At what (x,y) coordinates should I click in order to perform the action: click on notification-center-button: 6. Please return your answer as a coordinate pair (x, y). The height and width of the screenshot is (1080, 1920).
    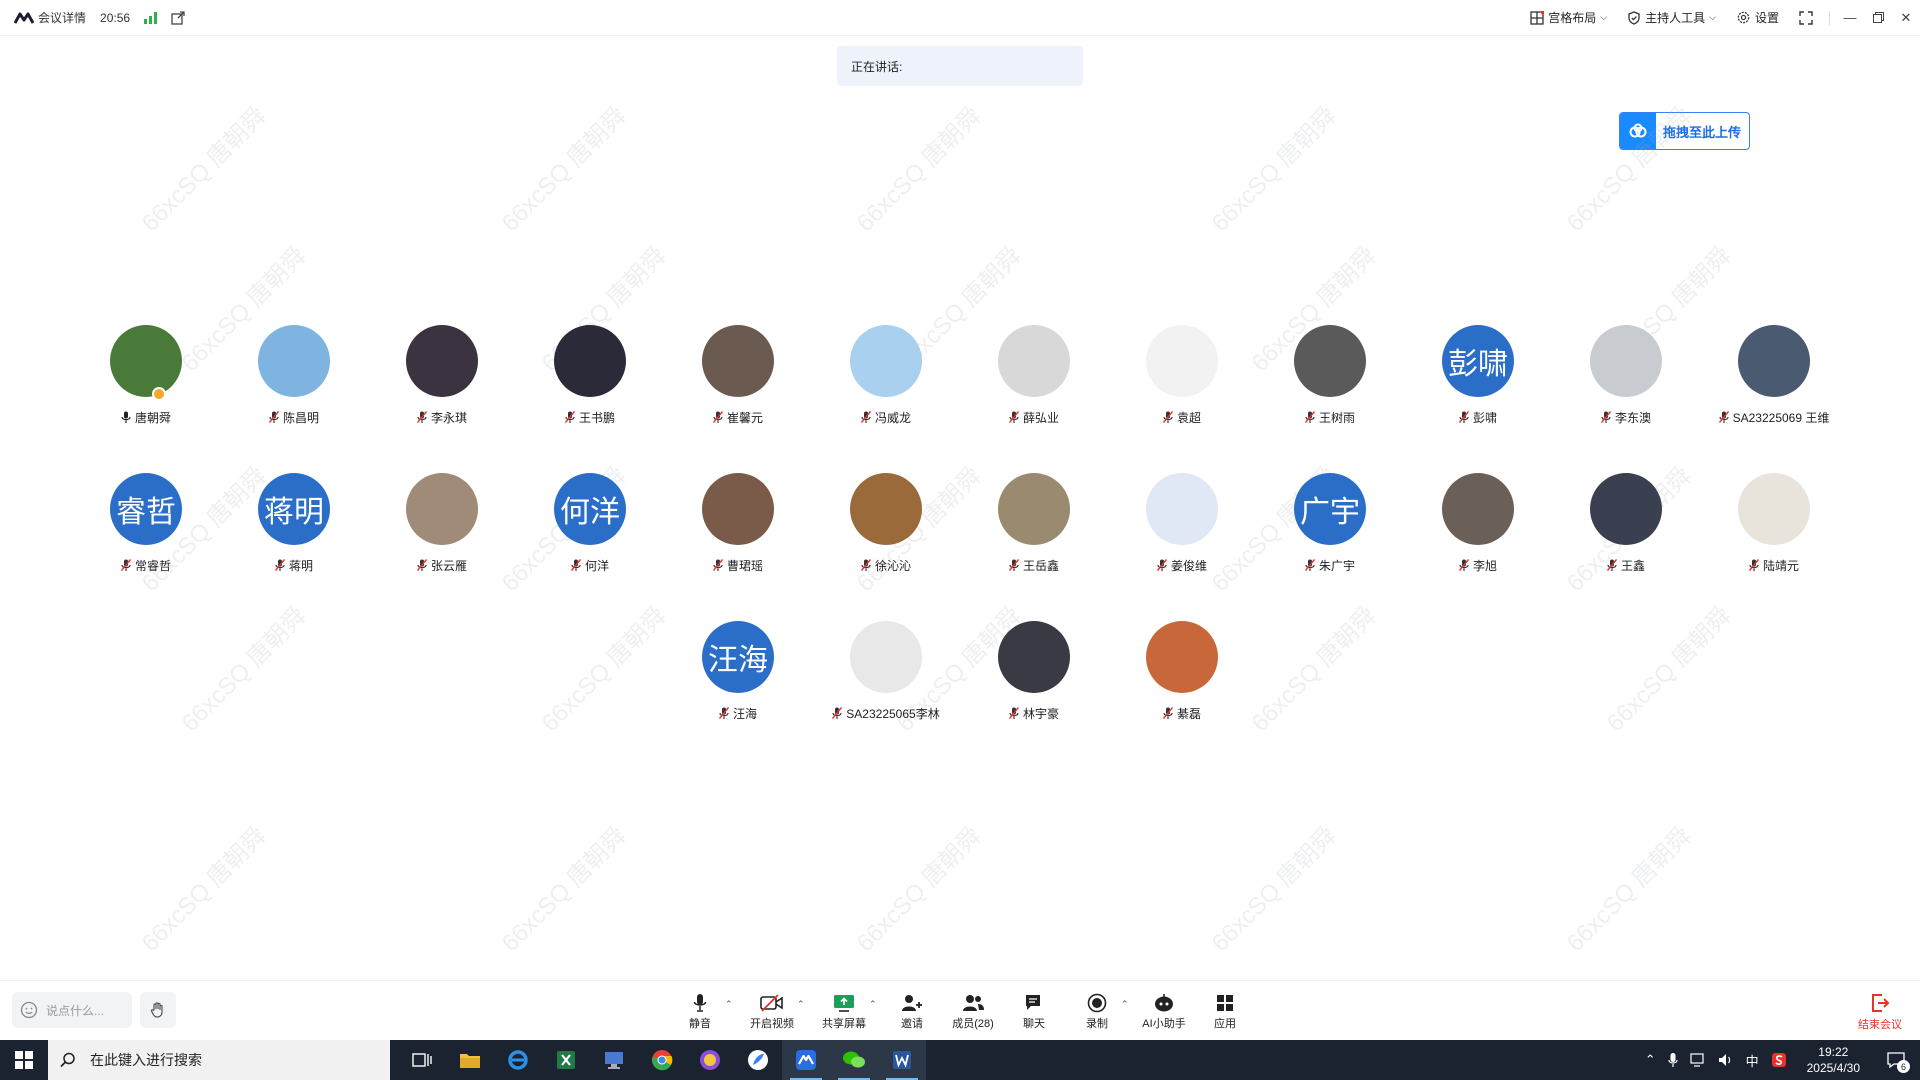
    Looking at the image, I should click on (1896, 1060).